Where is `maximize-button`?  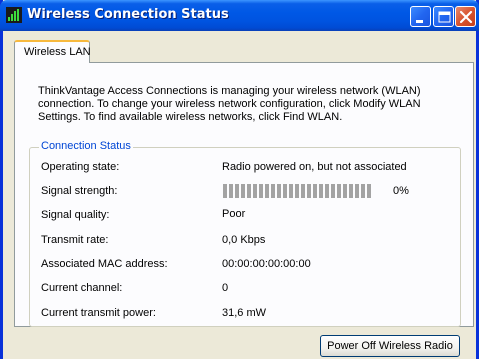 maximize-button is located at coordinates (443, 16).